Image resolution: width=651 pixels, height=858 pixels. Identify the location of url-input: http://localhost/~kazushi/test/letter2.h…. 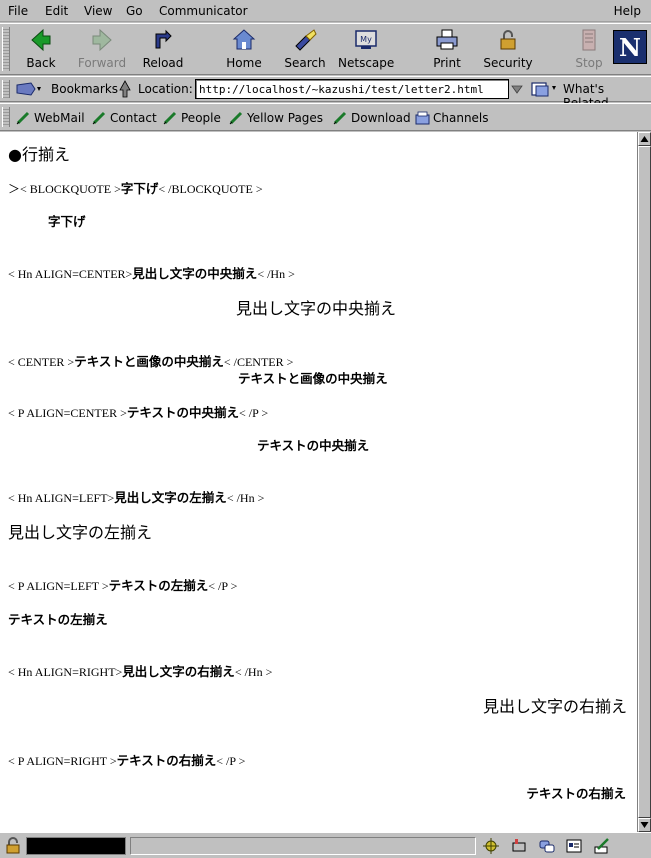
(352, 89).